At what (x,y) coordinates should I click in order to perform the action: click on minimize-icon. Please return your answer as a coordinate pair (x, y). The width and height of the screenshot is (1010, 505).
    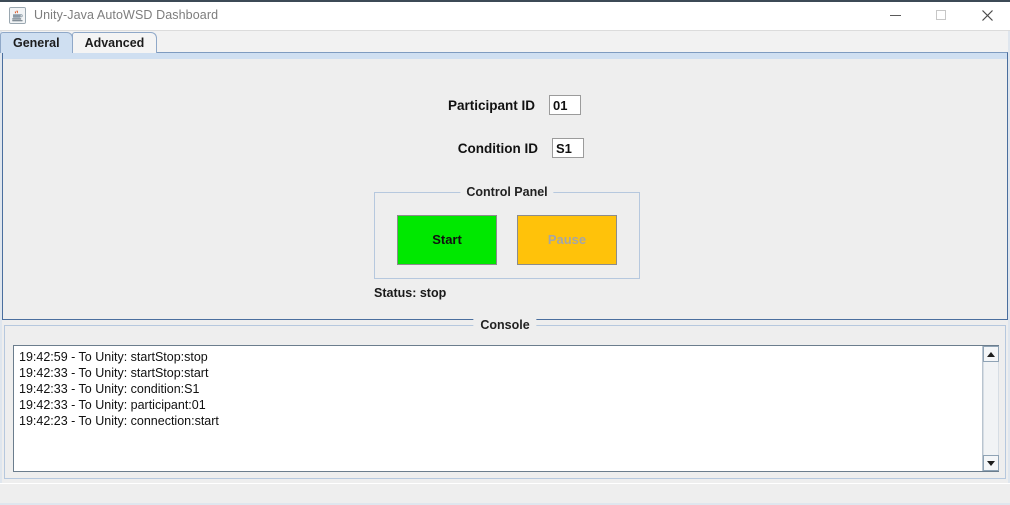
    Looking at the image, I should click on (895, 15).